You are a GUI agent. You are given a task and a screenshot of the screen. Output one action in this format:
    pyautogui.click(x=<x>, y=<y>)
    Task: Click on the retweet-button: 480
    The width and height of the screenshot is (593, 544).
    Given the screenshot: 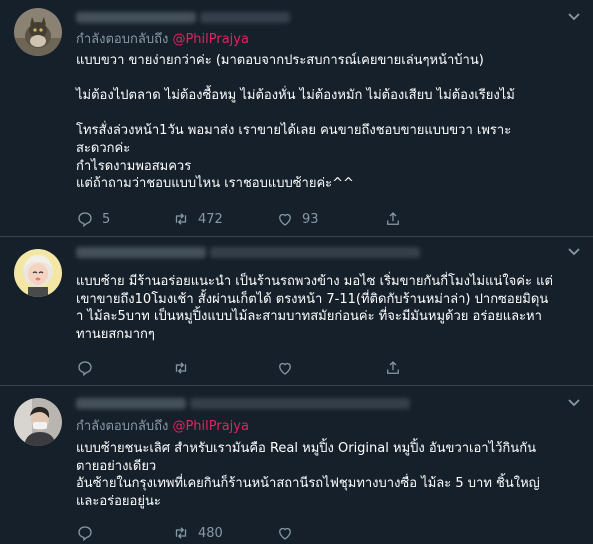 What is the action you would take?
    pyautogui.click(x=197, y=533)
    